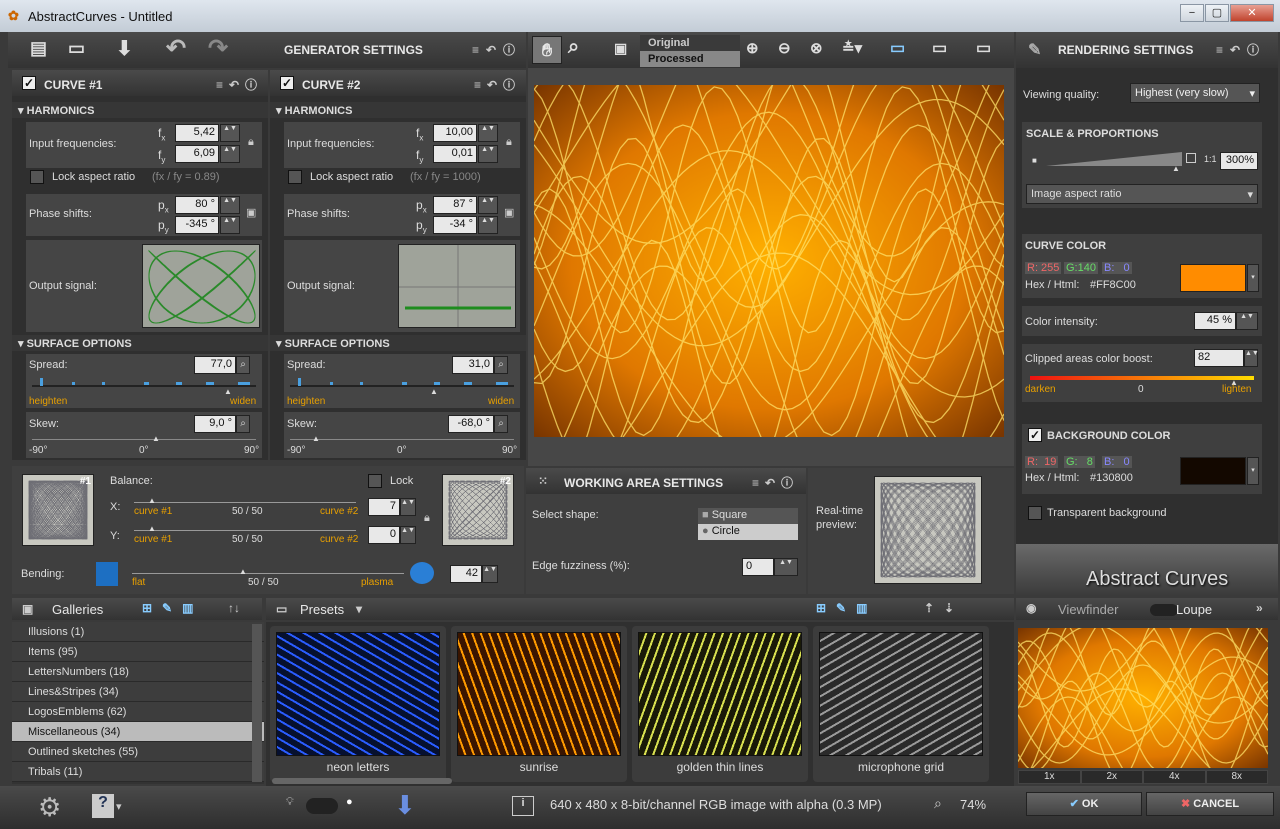  What do you see at coordinates (140, 343) in the screenshot?
I see `curve1-surface-header: ▾ SURFACE OPTIONS` at bounding box center [140, 343].